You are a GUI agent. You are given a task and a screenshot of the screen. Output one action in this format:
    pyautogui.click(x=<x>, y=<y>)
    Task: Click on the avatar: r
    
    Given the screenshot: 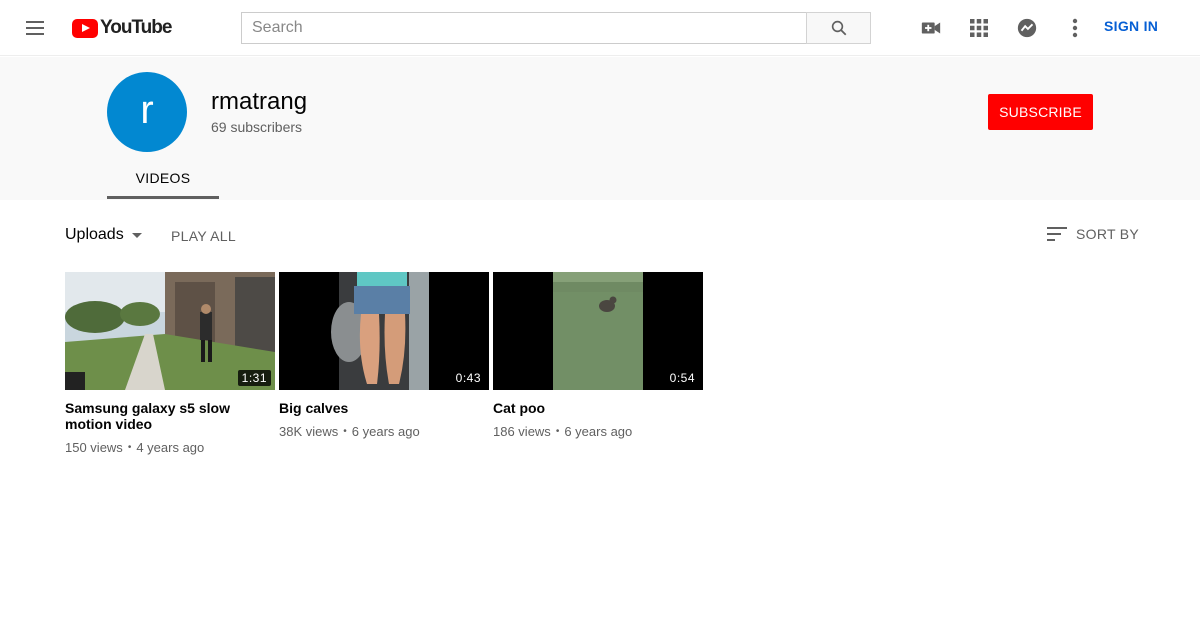 What is the action you would take?
    pyautogui.click(x=147, y=112)
    